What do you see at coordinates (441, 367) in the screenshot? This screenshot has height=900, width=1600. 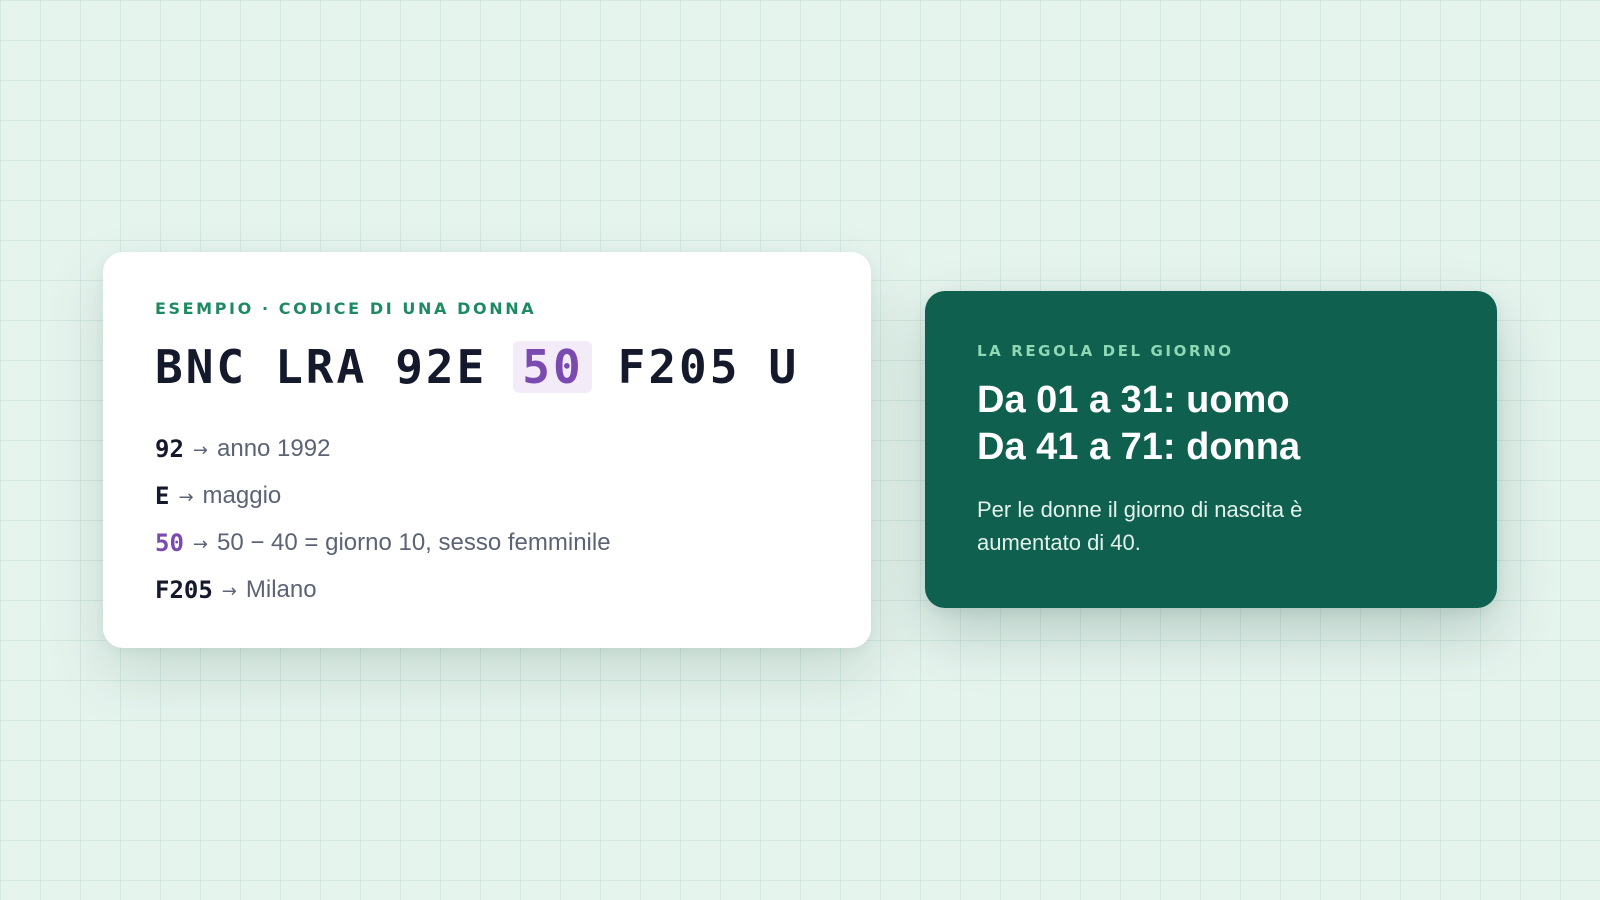 I see `code-year-month: 92E` at bounding box center [441, 367].